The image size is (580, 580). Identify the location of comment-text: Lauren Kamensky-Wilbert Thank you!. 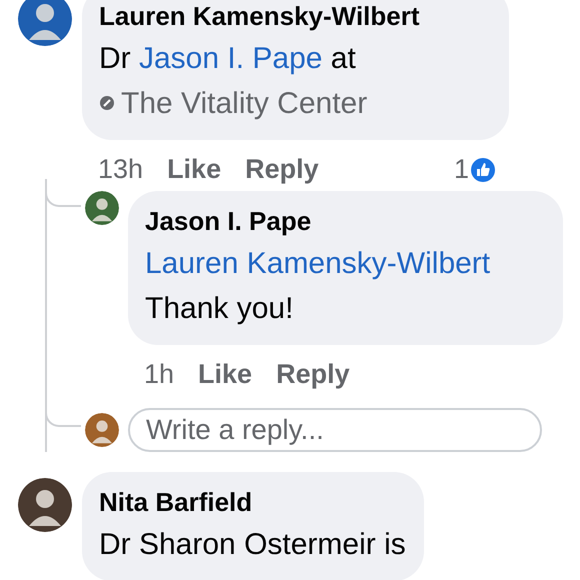
(318, 286).